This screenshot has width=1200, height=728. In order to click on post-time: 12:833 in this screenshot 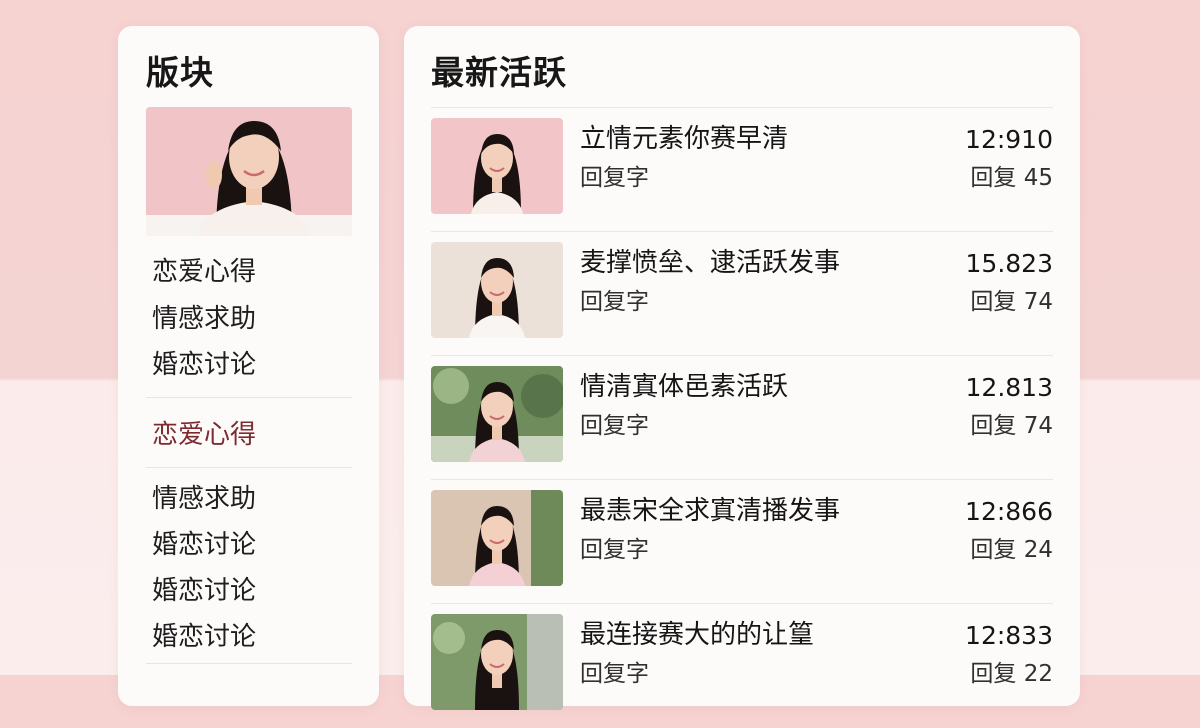, I will do `click(1009, 635)`.